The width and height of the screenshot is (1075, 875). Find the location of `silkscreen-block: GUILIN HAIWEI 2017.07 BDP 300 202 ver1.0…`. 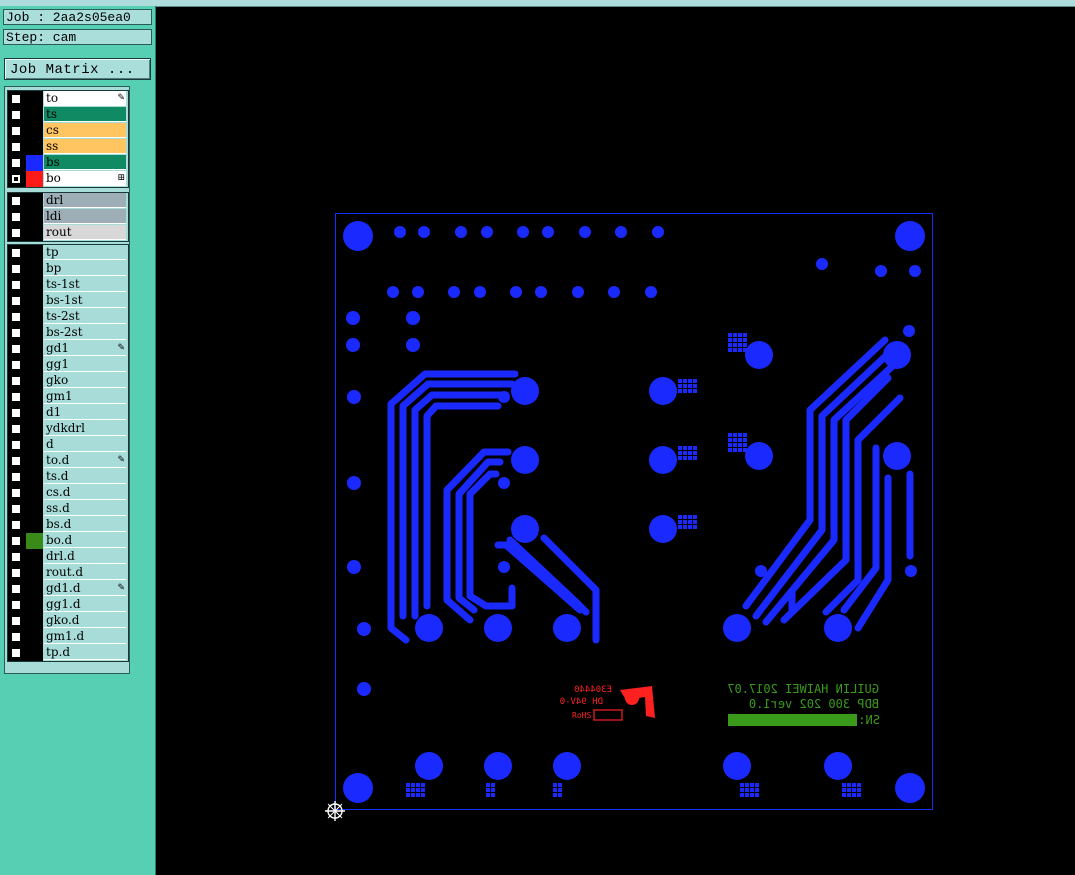

silkscreen-block: GUILIN HAIWEI 2017.07 BDP 300 202 ver1.0… is located at coordinates (803, 704).